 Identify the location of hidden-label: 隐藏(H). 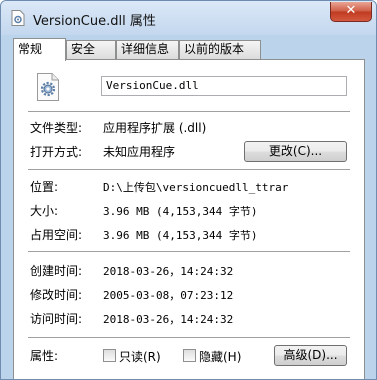
(220, 356).